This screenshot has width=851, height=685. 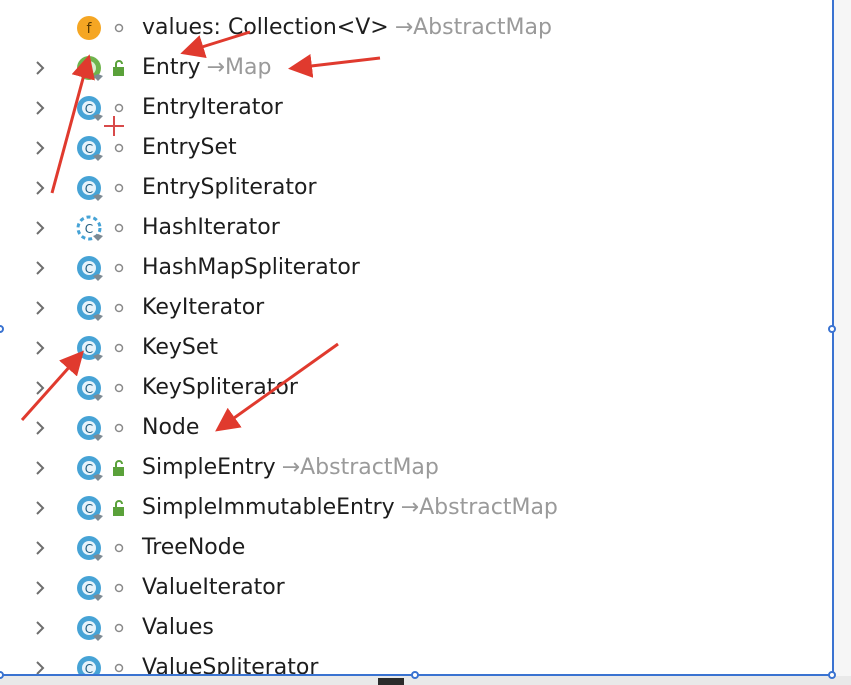 I want to click on class-name: SimpleEntry, so click(x=209, y=467).